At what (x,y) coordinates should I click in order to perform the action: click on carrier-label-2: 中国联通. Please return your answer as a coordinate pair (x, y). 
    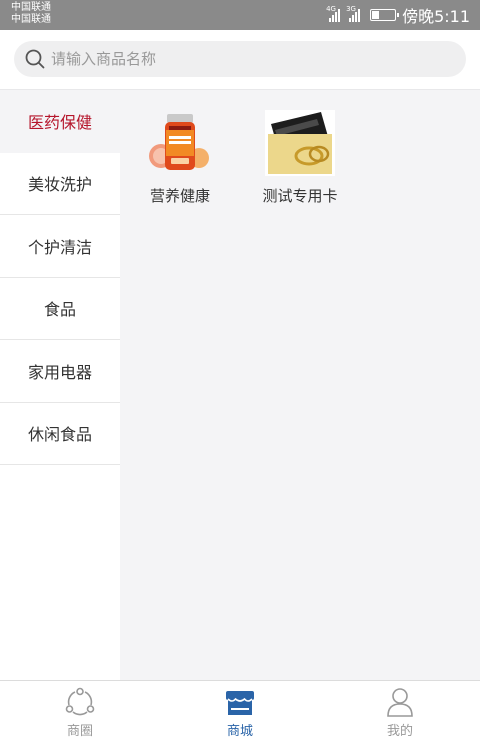
    Looking at the image, I should click on (31, 19).